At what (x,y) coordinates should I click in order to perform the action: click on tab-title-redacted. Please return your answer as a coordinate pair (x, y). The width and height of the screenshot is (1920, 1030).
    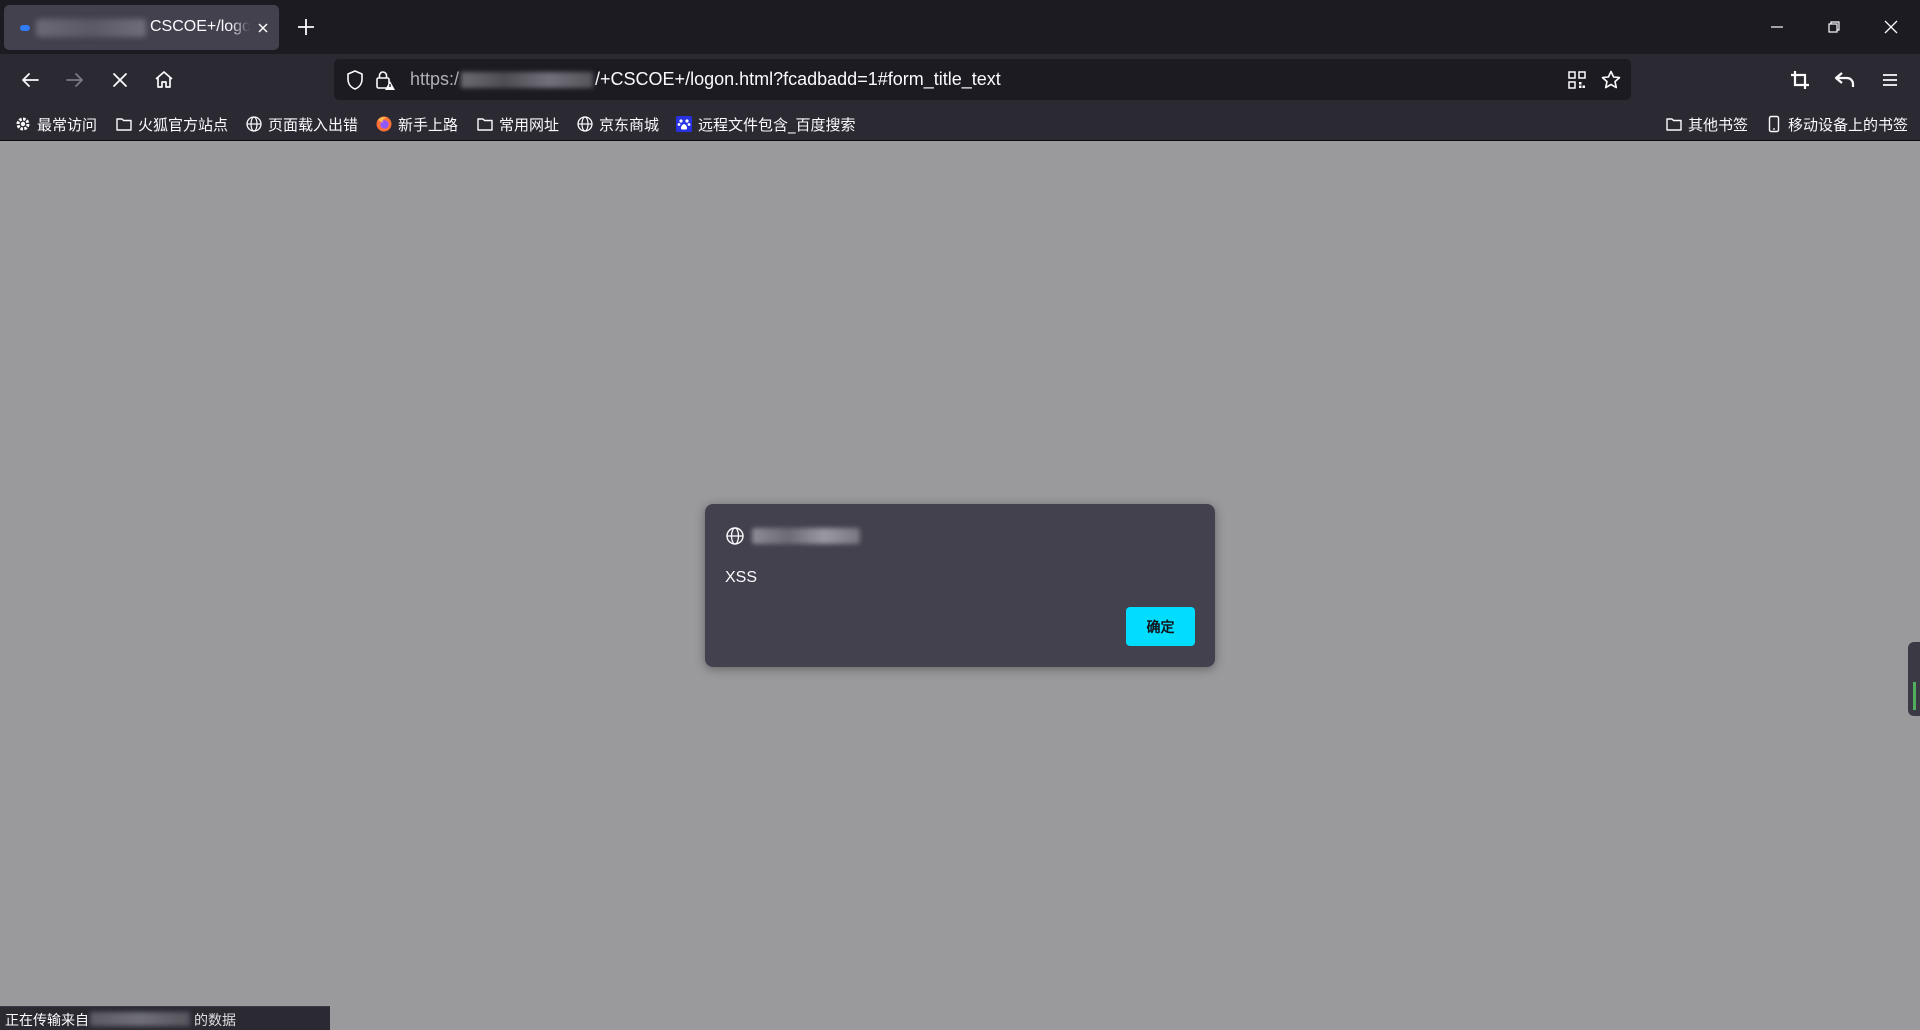
    Looking at the image, I should click on (91, 28).